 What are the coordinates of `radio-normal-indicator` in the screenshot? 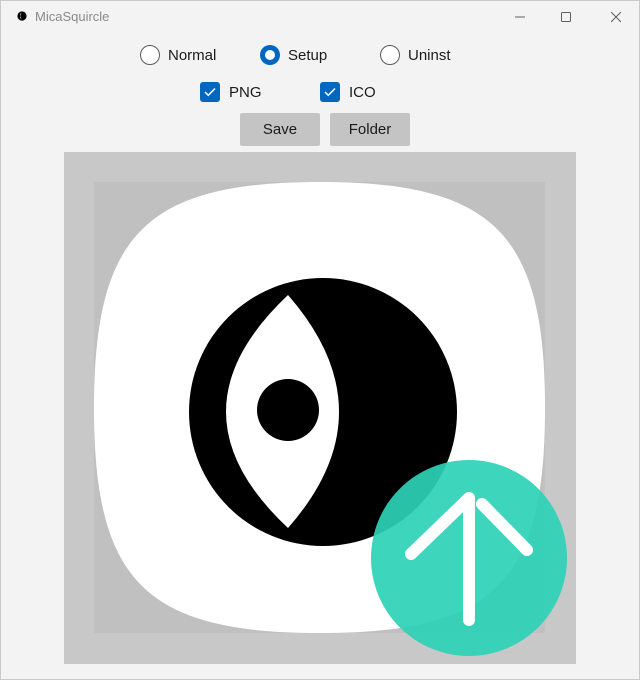 It's located at (150, 55).